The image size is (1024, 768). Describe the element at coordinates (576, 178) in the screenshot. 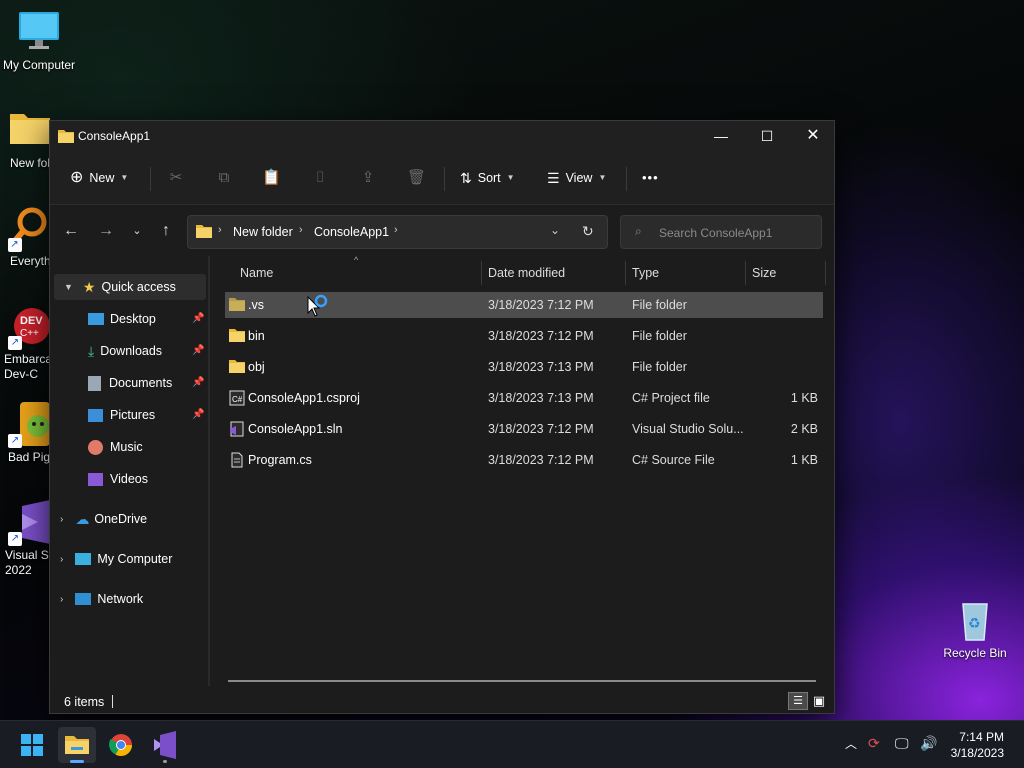

I see `view-button: ☰ View ▼` at that location.